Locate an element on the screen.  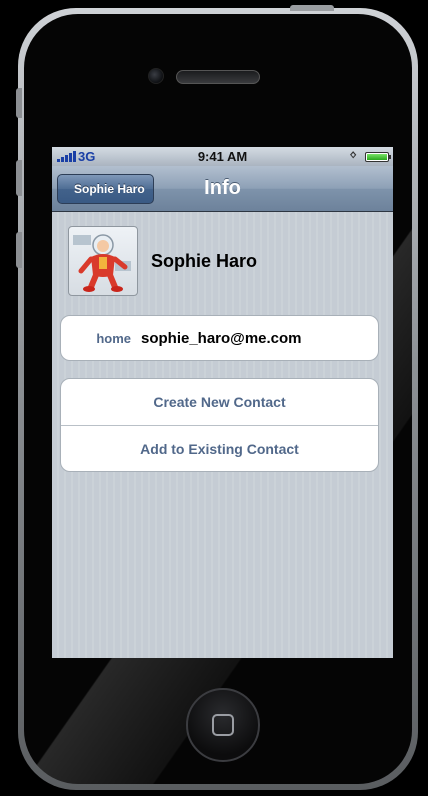
astronaut-avatar-icon is located at coordinates (102, 263).